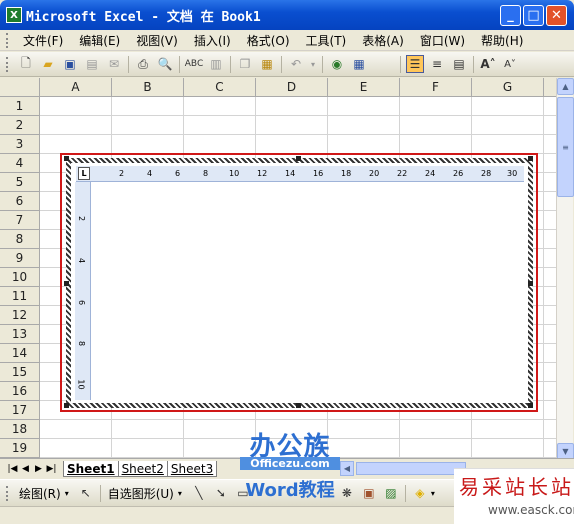 The width and height of the screenshot is (574, 524). I want to click on table-icon: ▦, so click(359, 64).